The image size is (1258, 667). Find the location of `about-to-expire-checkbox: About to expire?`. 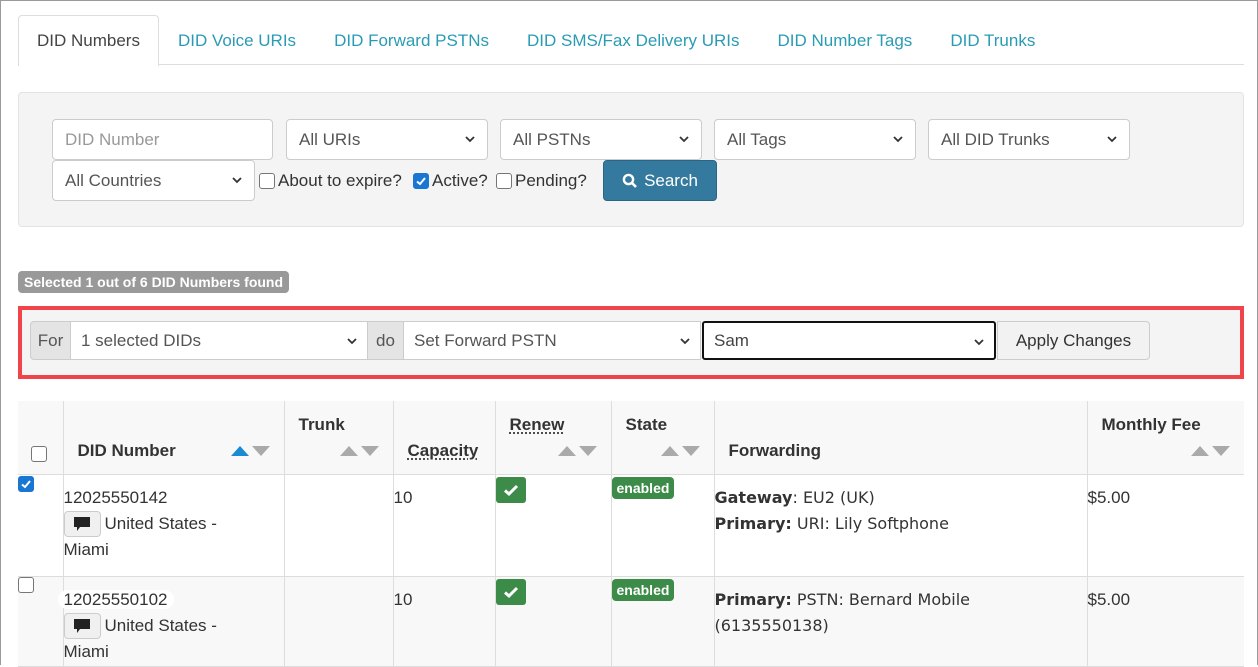

about-to-expire-checkbox: About to expire? is located at coordinates (330, 180).